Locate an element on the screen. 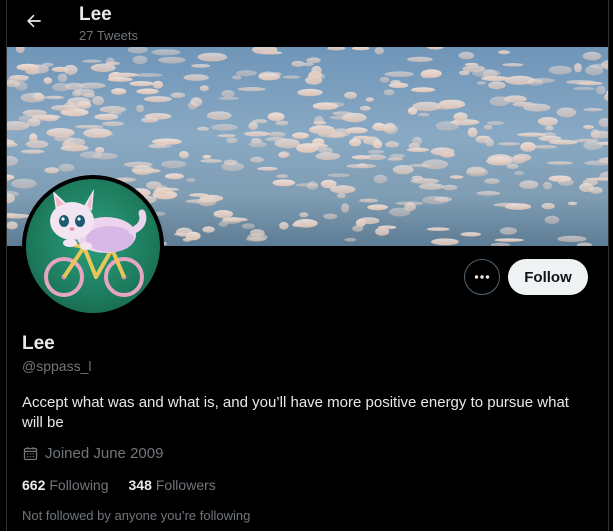 Image resolution: width=613 pixels, height=531 pixels. following-link: 662 Following is located at coordinates (65, 485).